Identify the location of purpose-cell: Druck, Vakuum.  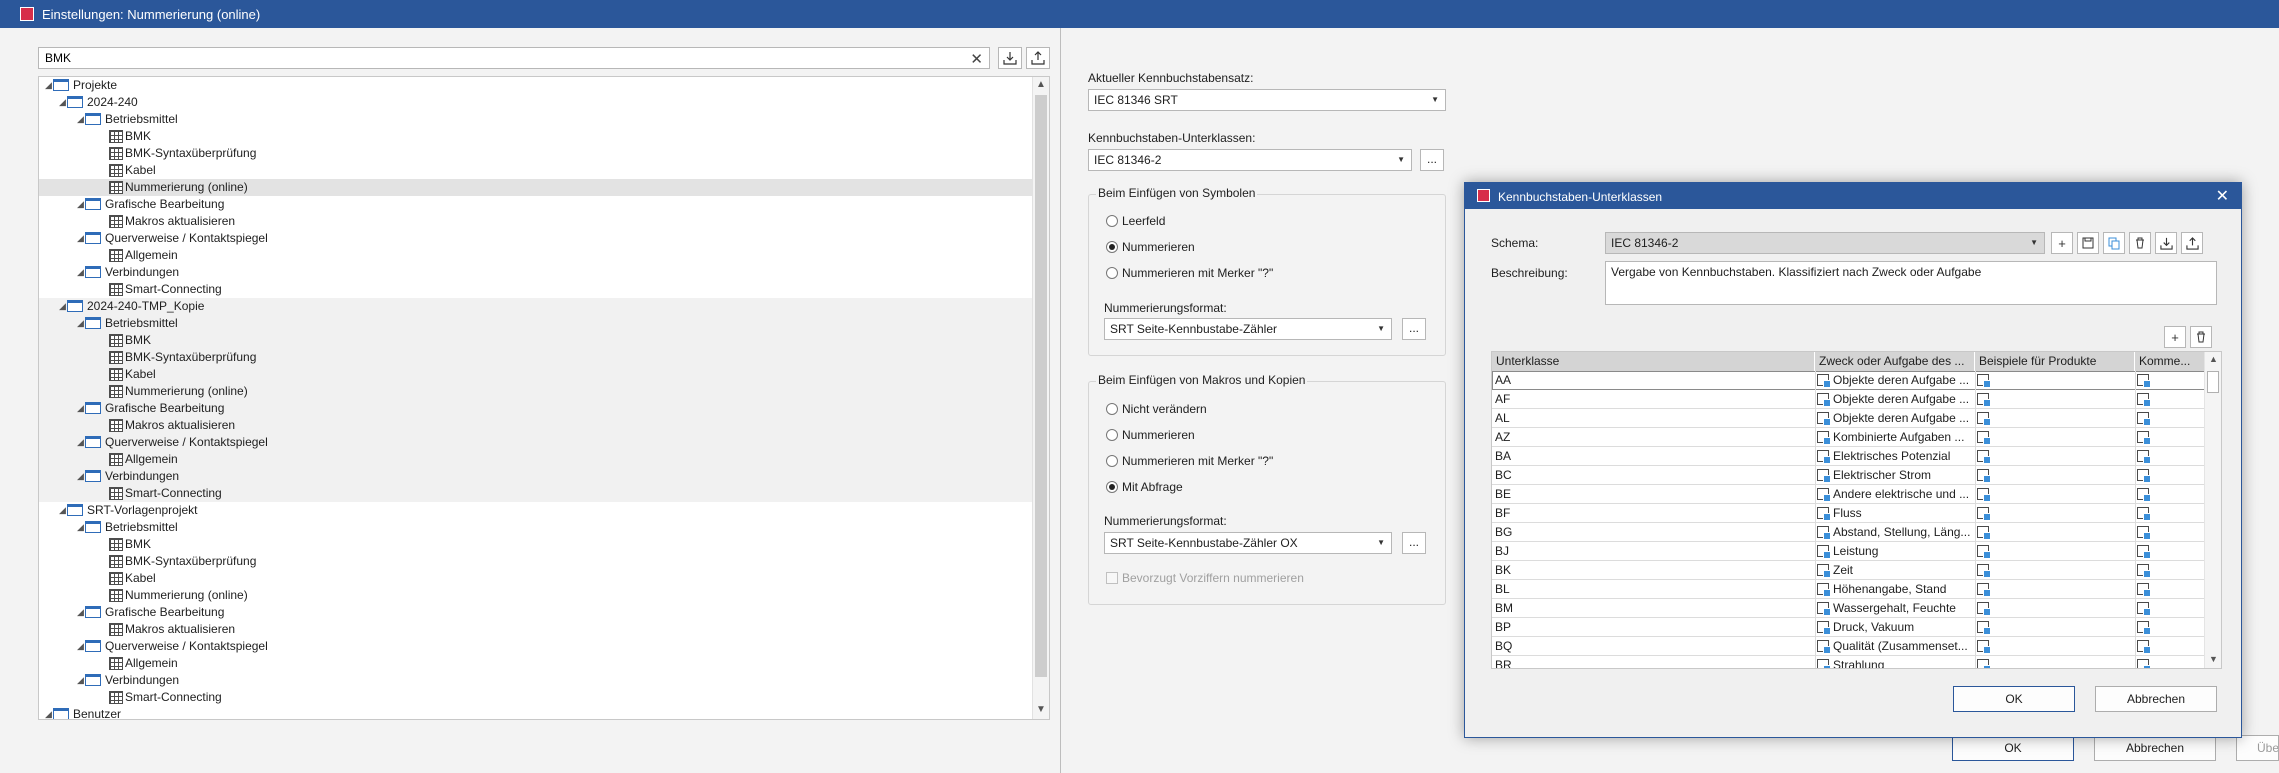
(1896, 627).